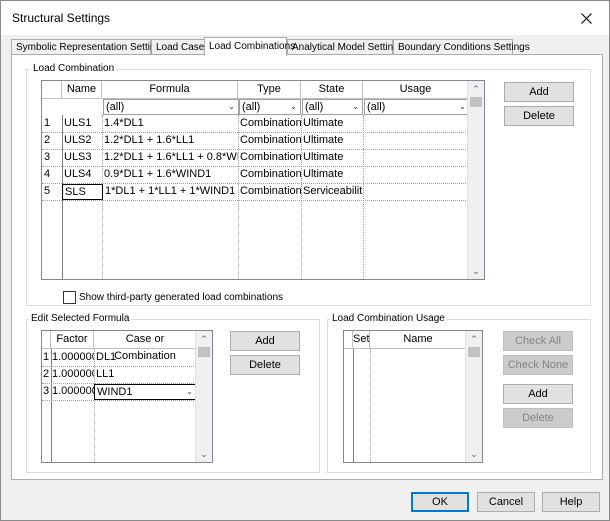  I want to click on formula-filter-dropdown: (all) ⌄, so click(171, 107).